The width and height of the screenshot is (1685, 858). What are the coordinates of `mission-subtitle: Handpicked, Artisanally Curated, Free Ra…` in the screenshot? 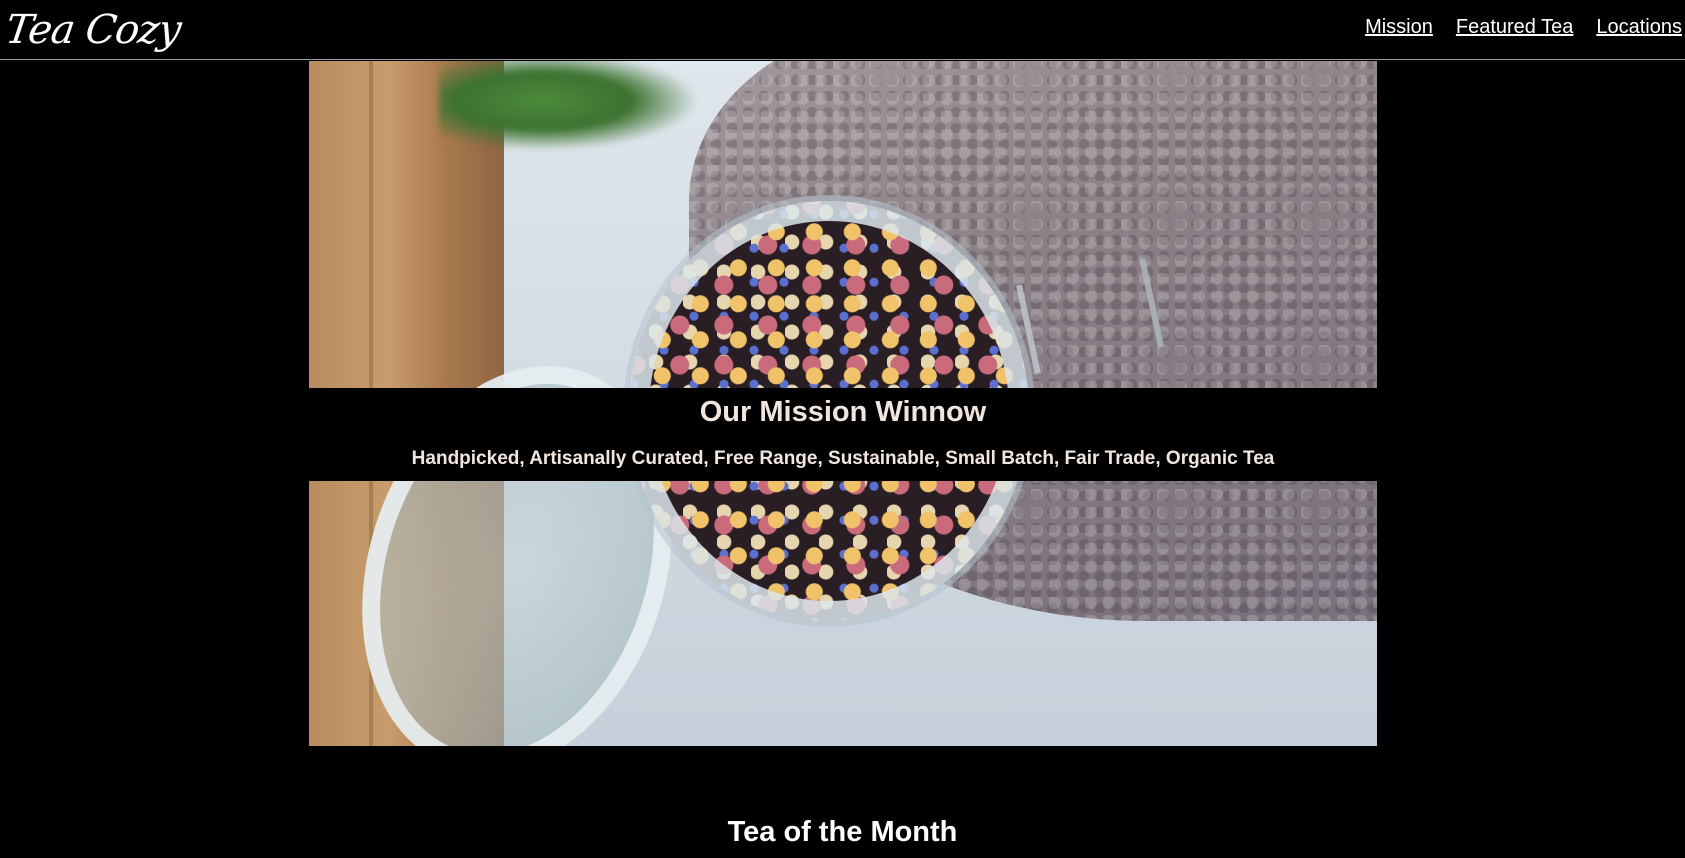 It's located at (843, 458).